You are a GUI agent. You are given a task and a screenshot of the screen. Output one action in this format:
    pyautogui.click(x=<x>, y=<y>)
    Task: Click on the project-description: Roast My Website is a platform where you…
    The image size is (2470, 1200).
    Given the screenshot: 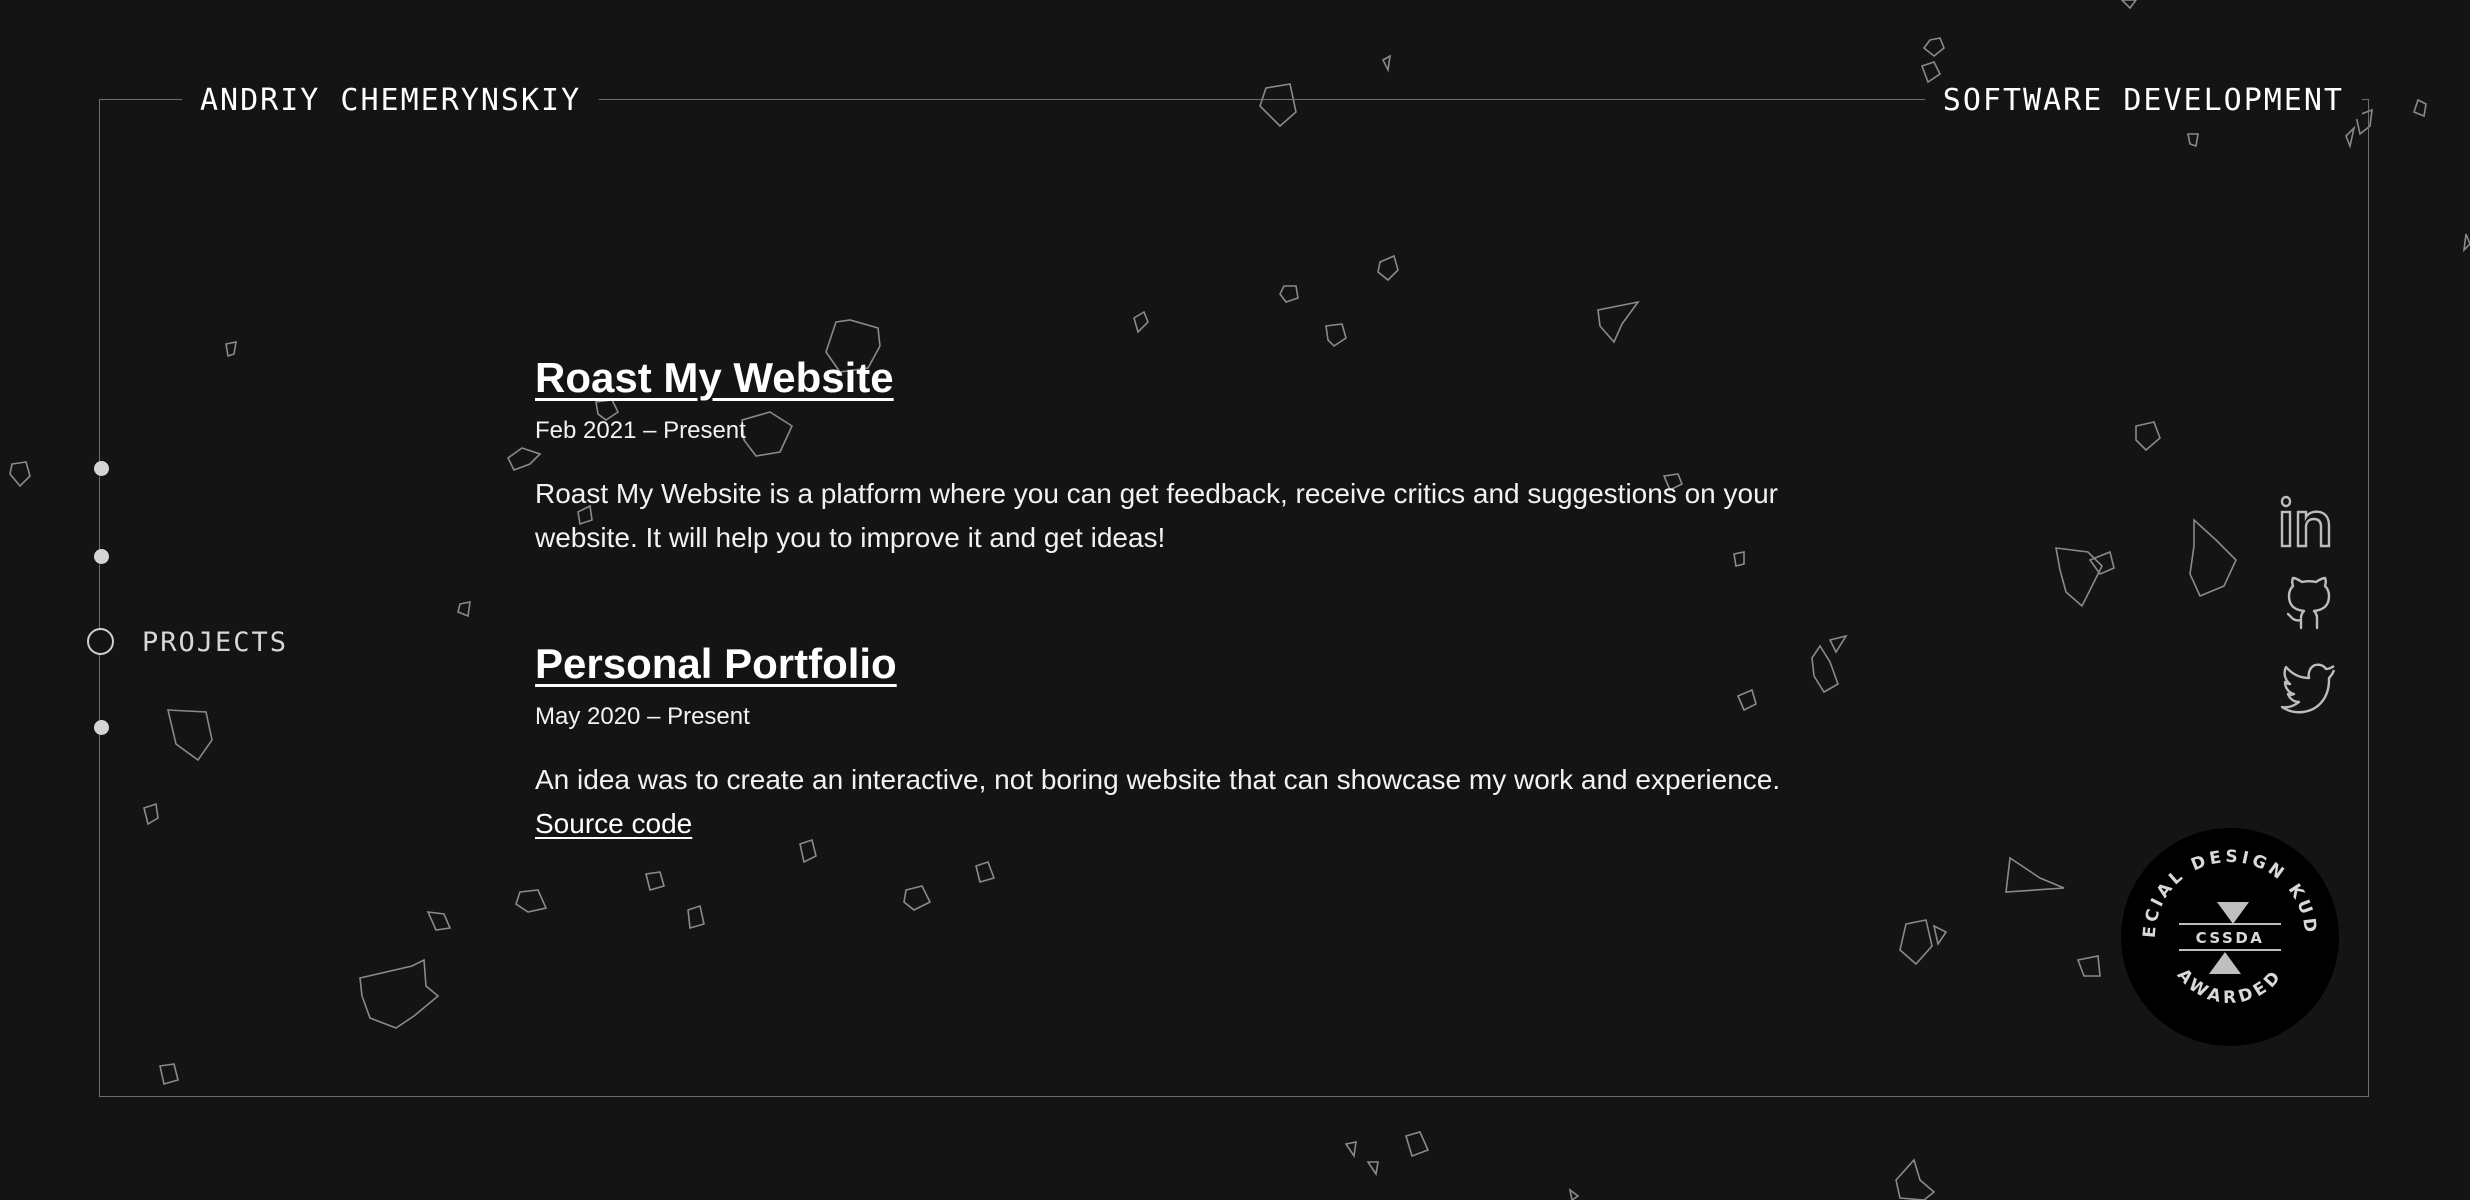 What is the action you would take?
    pyautogui.click(x=1156, y=515)
    